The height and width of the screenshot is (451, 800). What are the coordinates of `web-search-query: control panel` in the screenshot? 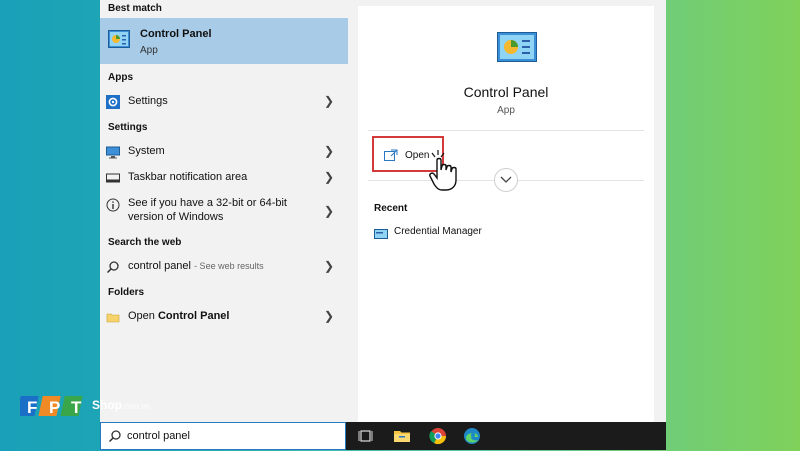 It's located at (159, 266).